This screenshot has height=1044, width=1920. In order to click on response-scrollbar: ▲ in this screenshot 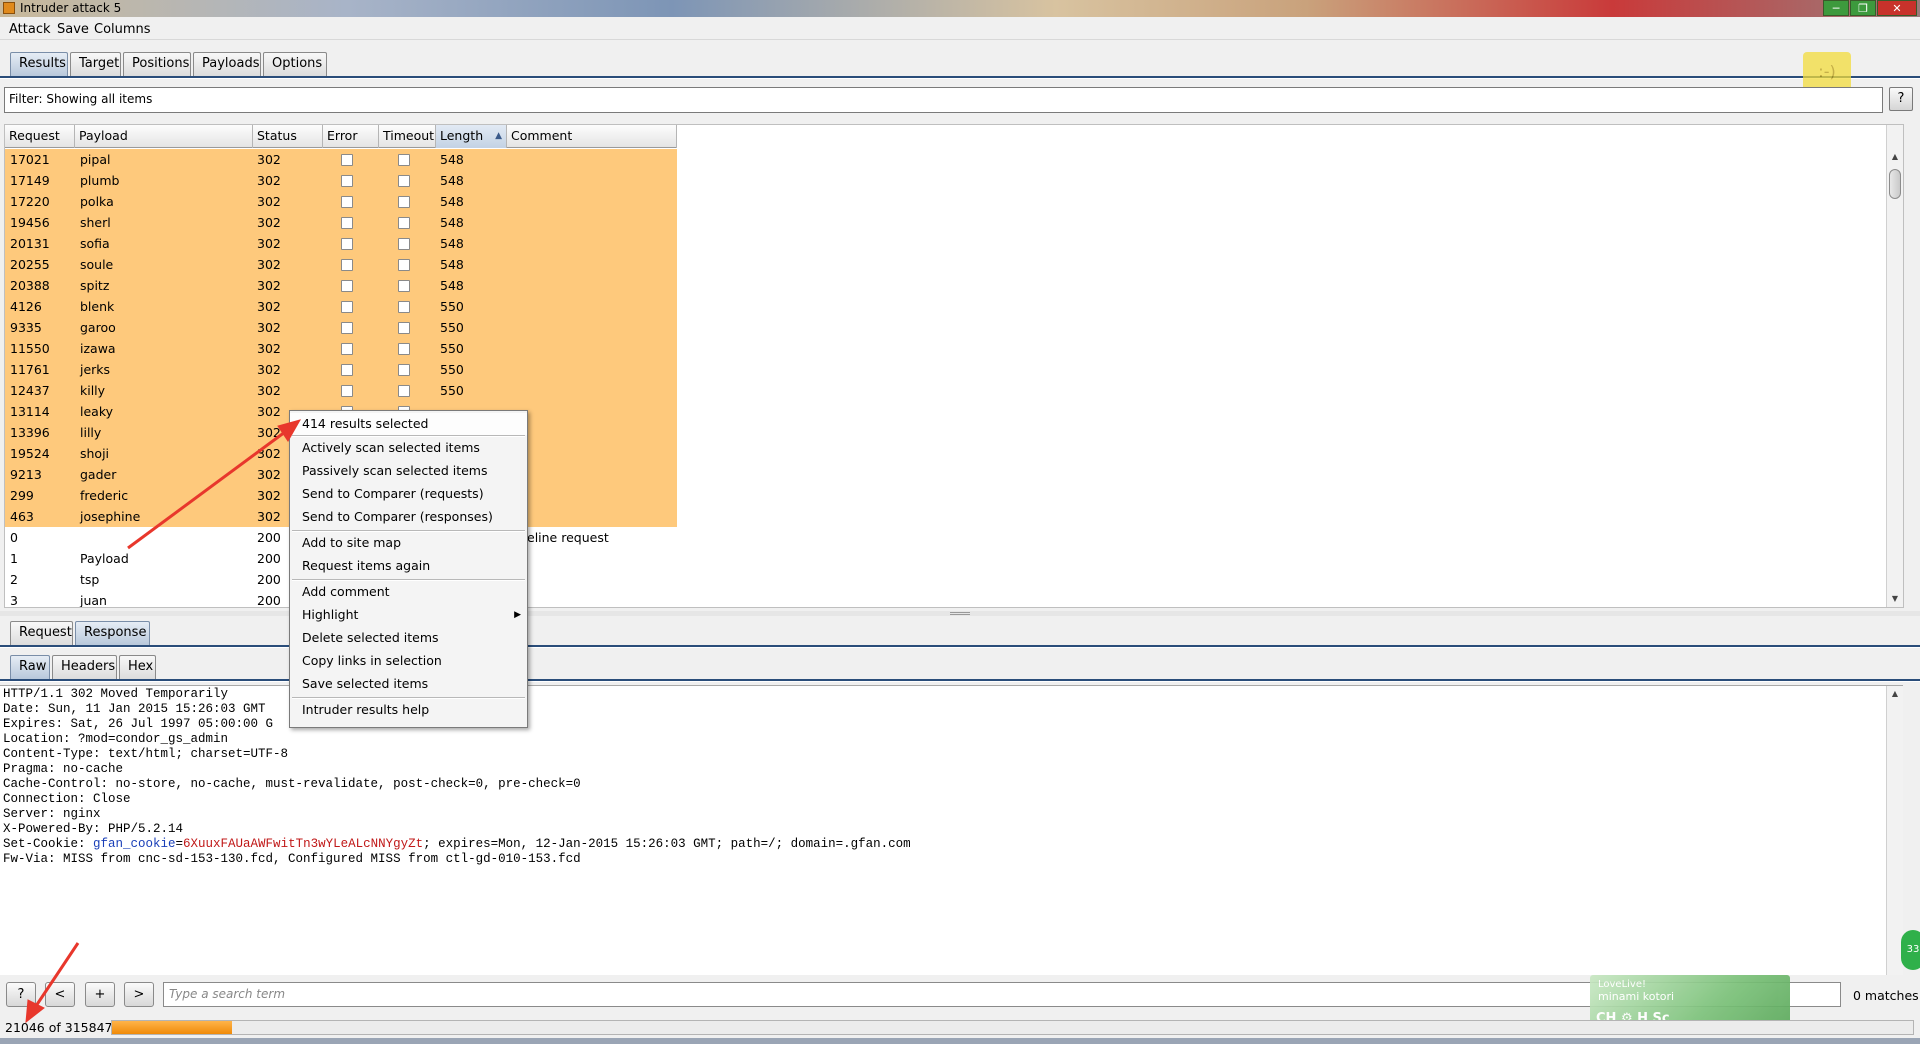, I will do `click(1894, 830)`.